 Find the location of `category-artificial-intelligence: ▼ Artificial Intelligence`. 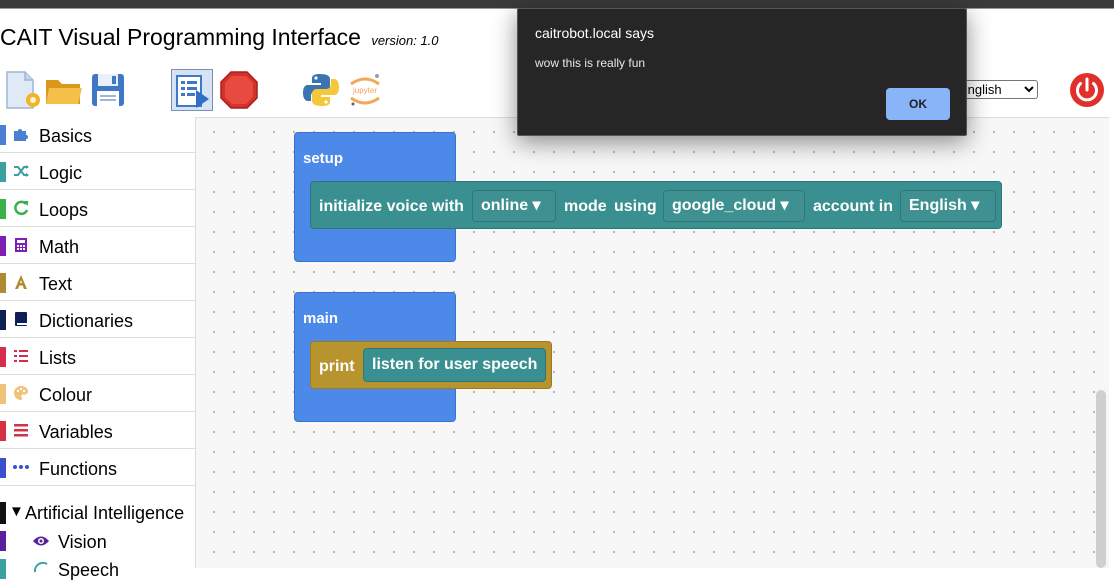

category-artificial-intelligence: ▼ Artificial Intelligence is located at coordinates (97, 513).